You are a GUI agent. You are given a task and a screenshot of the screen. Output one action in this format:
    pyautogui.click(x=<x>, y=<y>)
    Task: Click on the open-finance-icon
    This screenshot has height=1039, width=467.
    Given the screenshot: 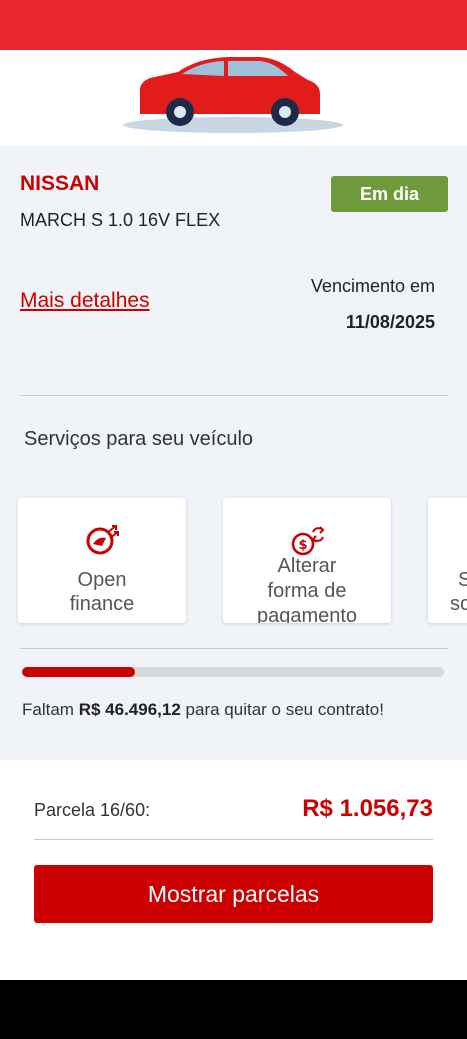 What is the action you would take?
    pyautogui.click(x=102, y=540)
    